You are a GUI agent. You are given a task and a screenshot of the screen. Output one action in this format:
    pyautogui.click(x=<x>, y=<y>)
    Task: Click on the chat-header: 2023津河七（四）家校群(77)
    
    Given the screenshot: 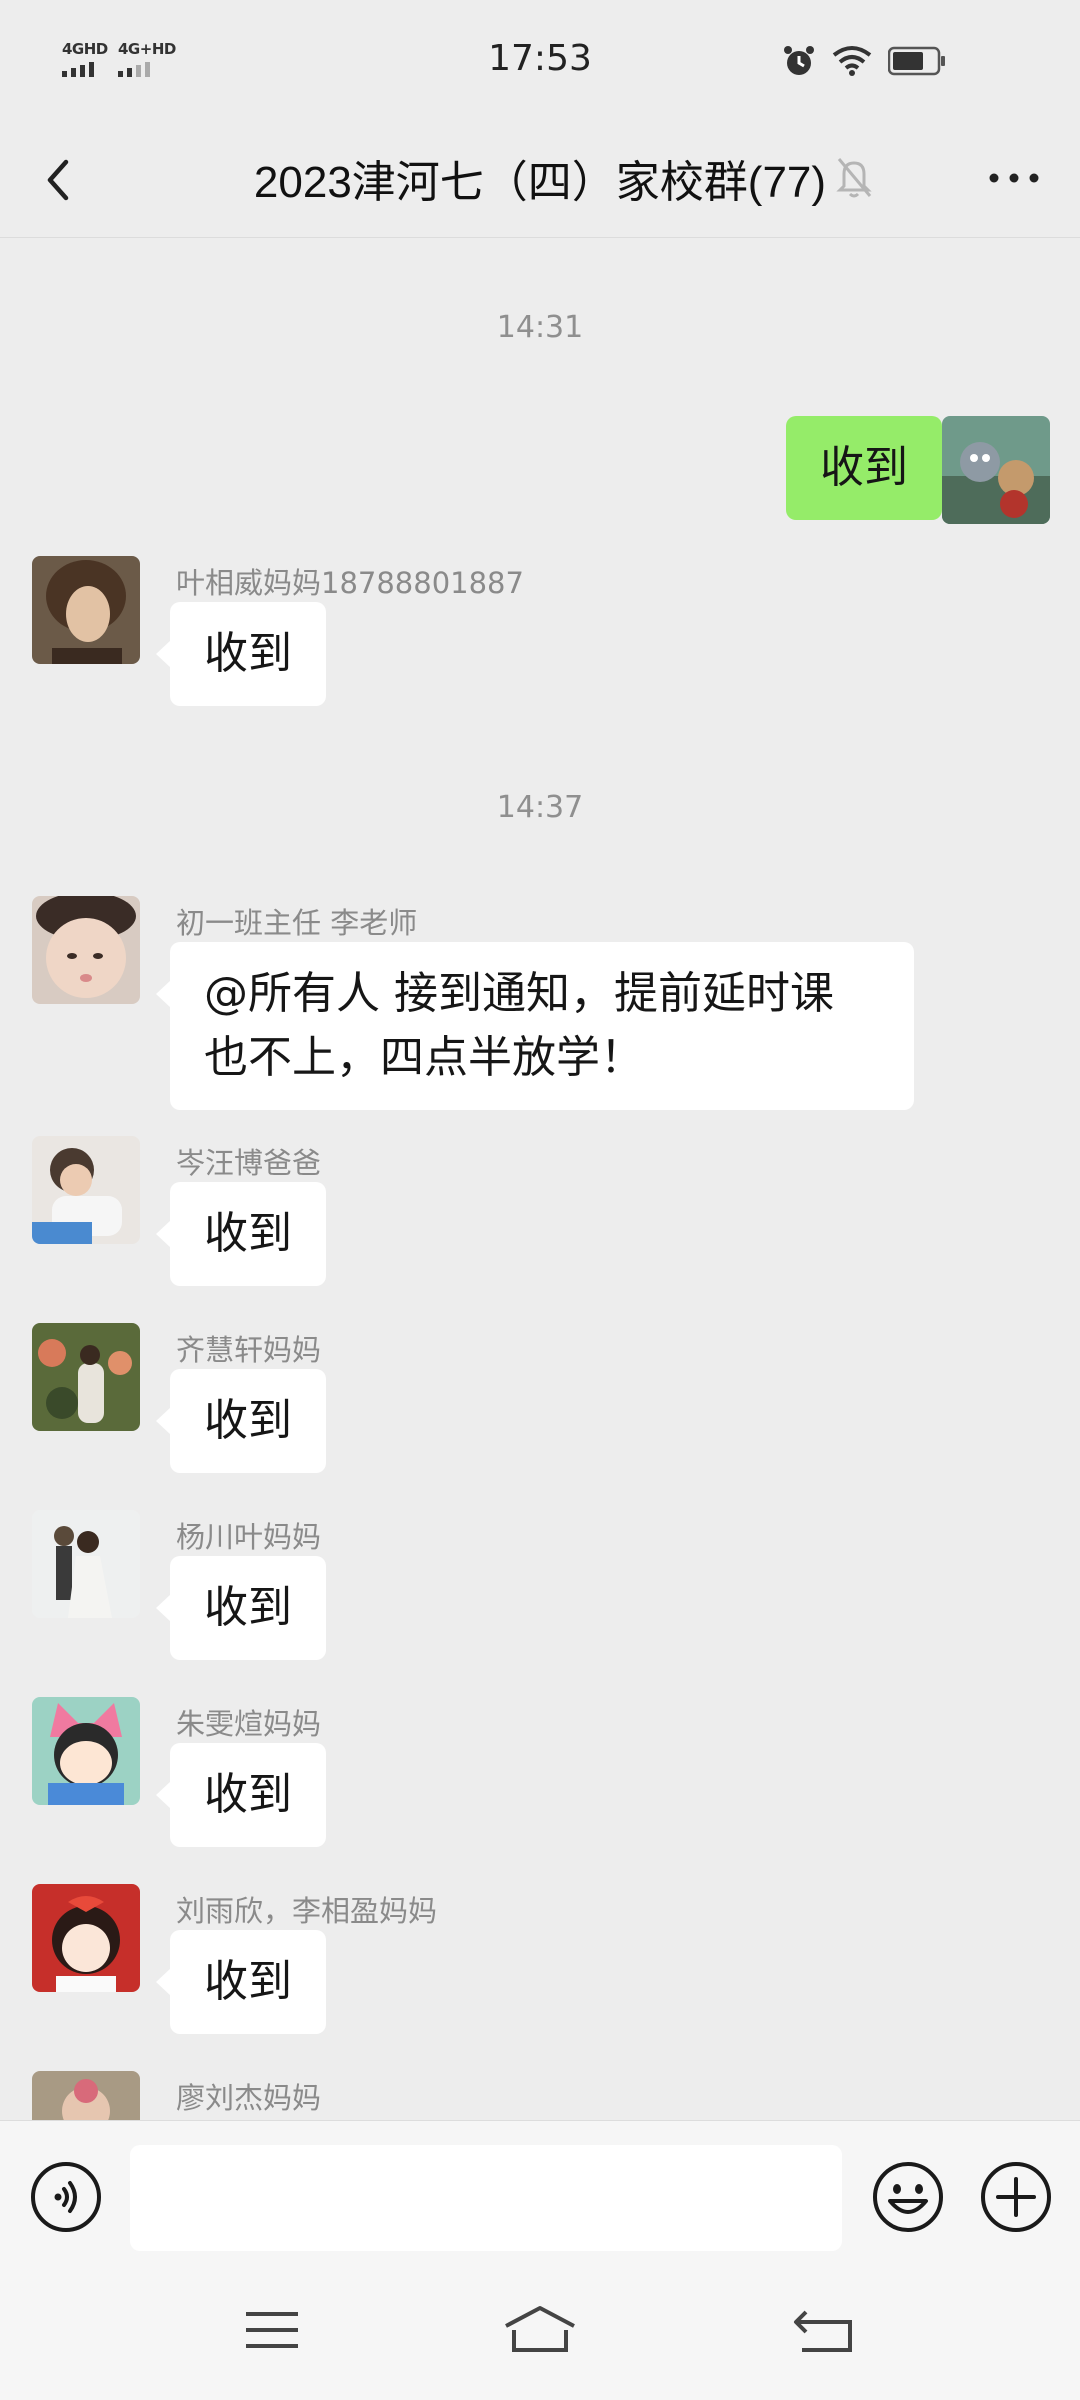 What is the action you would take?
    pyautogui.click(x=540, y=179)
    